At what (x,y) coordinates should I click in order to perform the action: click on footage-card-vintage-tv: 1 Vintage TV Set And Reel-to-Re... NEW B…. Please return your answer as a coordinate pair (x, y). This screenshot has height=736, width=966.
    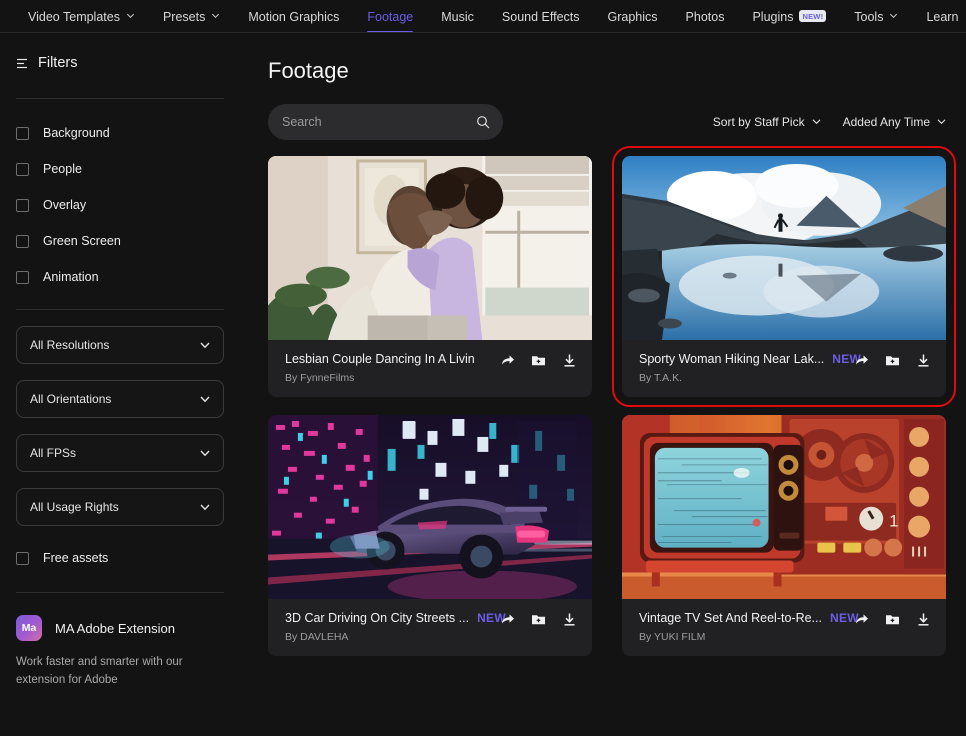
    Looking at the image, I should click on (784, 535).